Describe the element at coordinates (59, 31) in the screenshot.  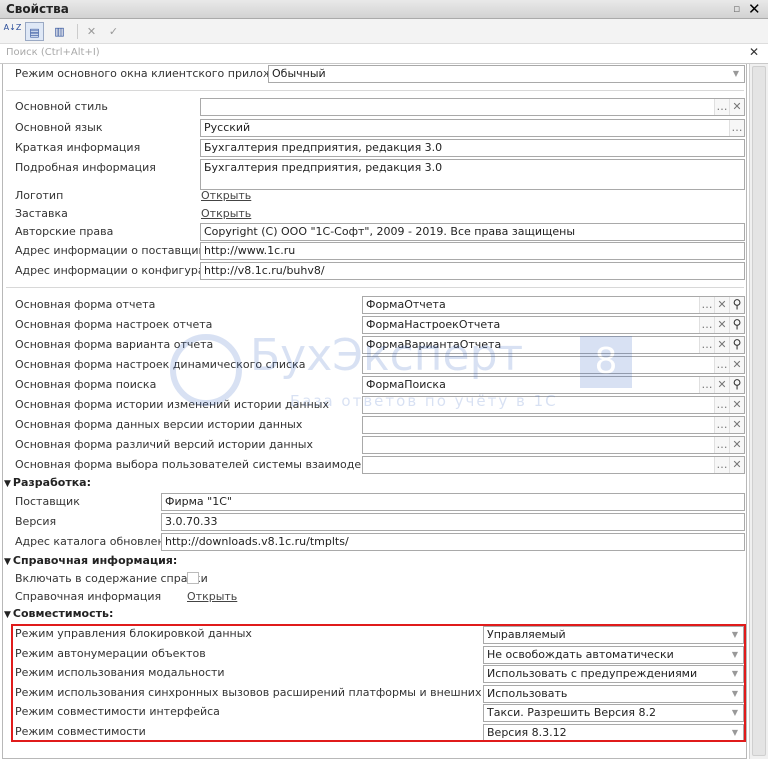
I see `subcategories-icon: ▥` at that location.